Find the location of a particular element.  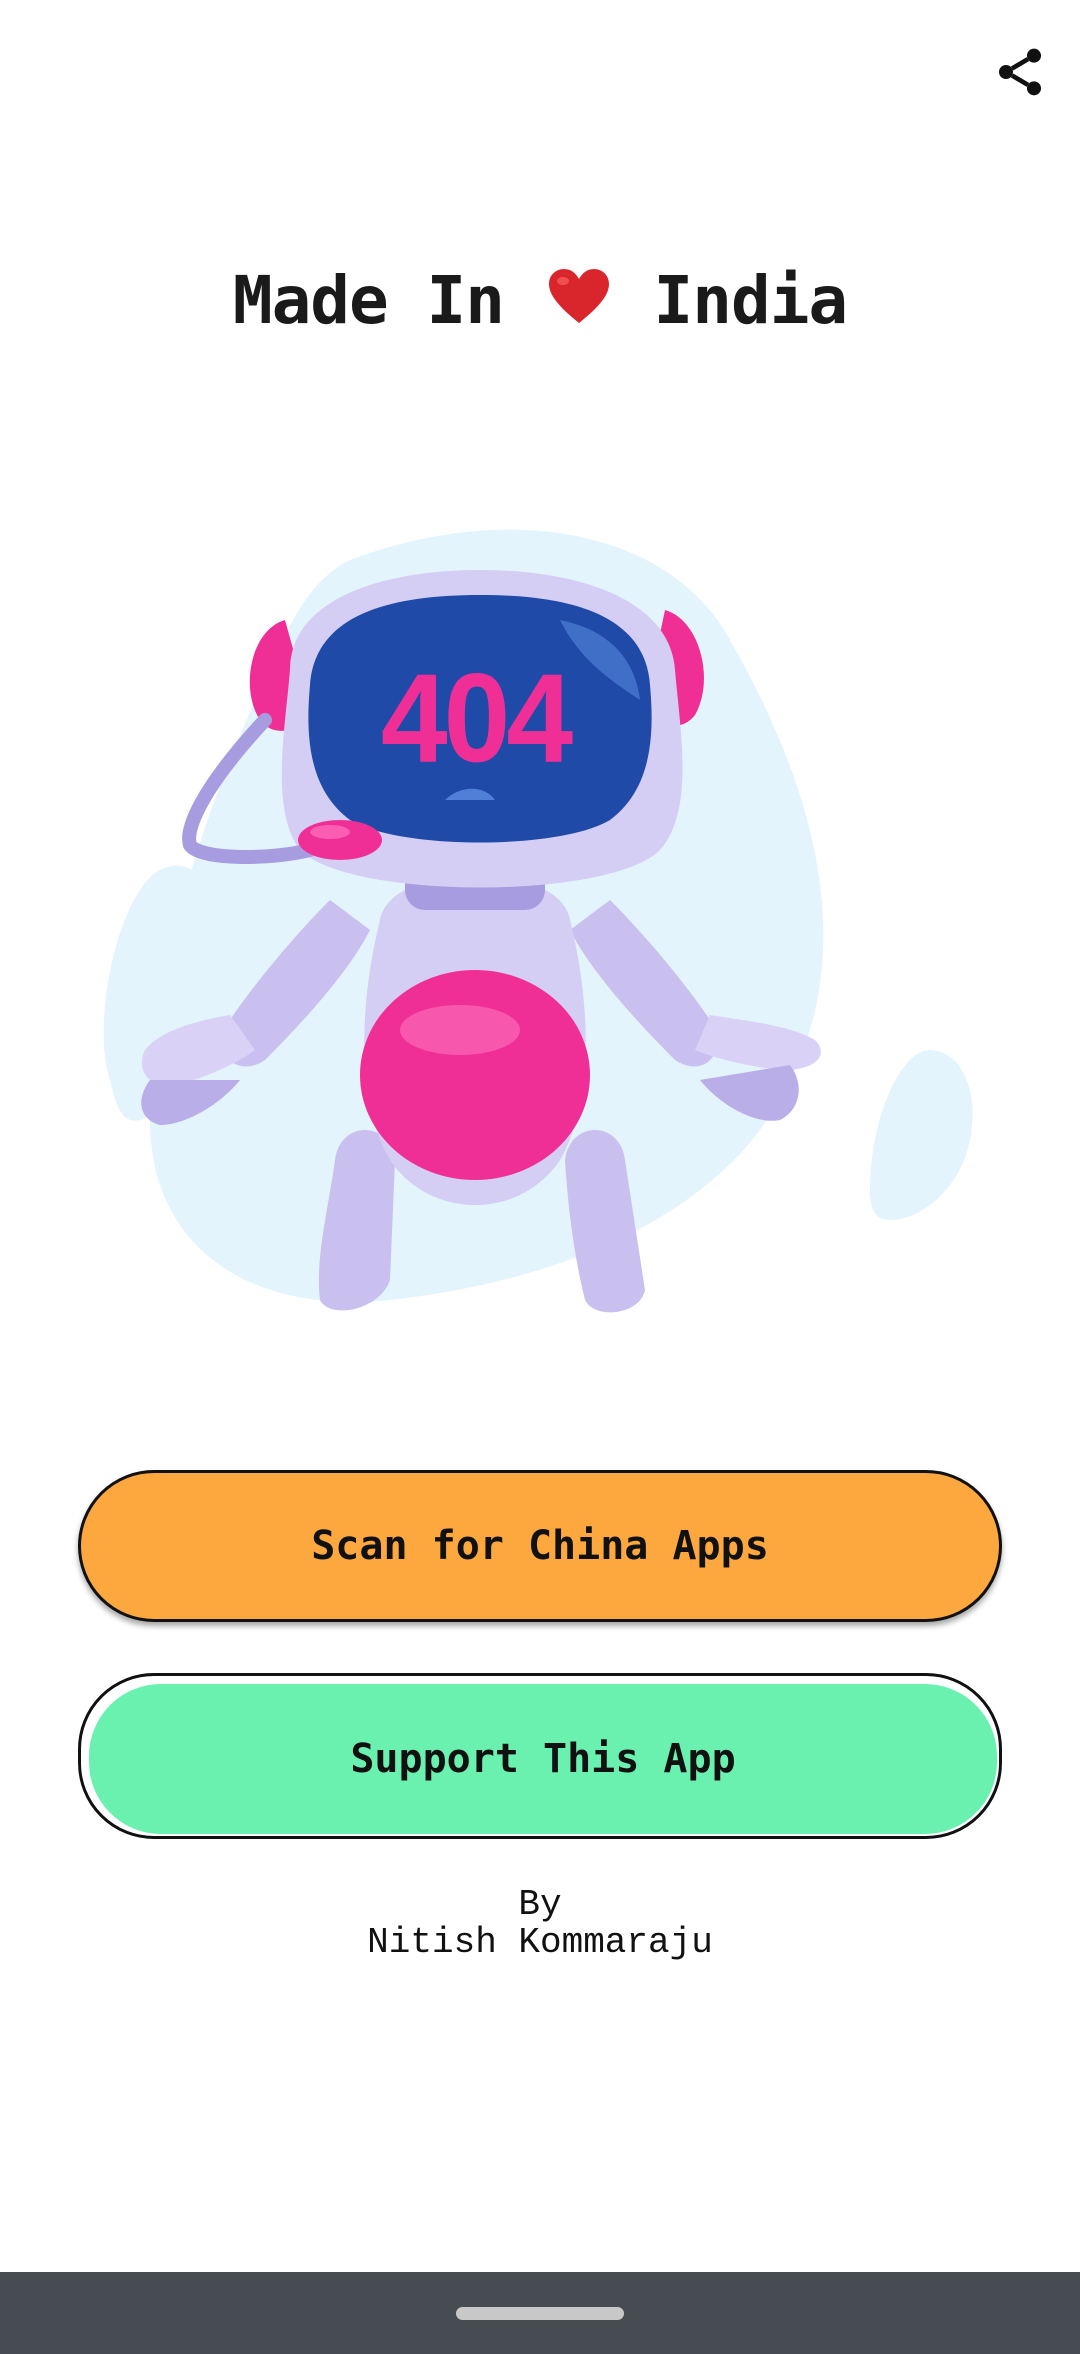

credit-by: By is located at coordinates (540, 1904).